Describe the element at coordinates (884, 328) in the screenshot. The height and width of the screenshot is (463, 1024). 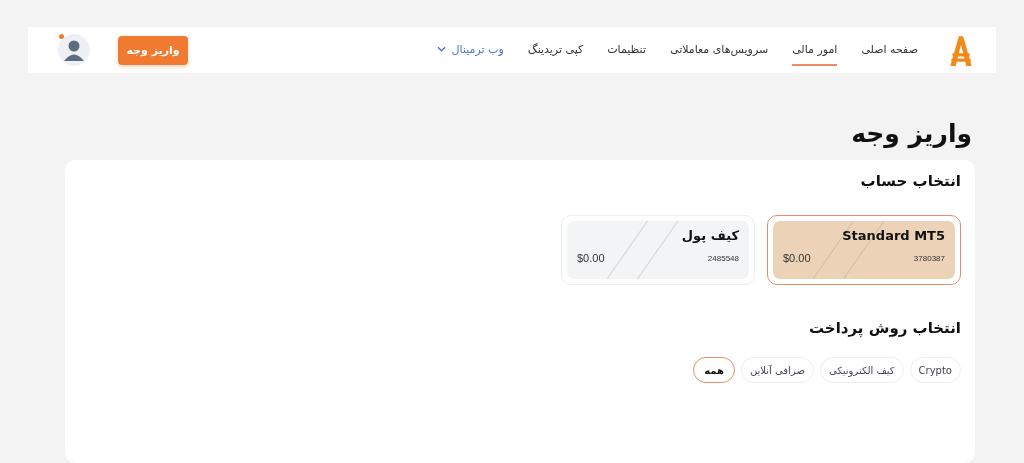
I see `section-heading: انتخاب روش پرداخت` at that location.